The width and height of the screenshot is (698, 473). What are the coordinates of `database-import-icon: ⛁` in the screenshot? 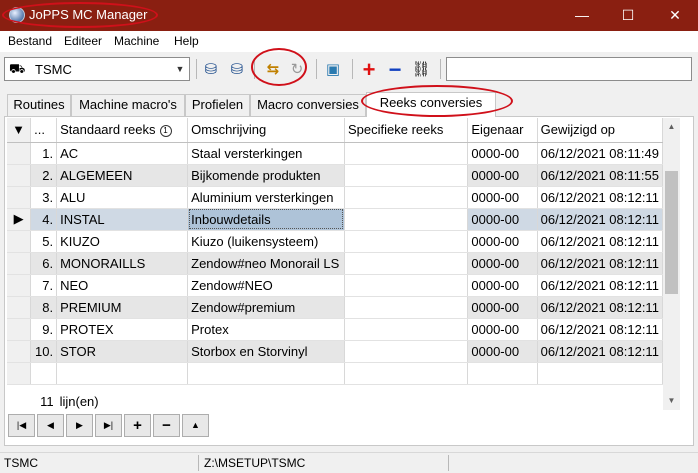 It's located at (237, 70).